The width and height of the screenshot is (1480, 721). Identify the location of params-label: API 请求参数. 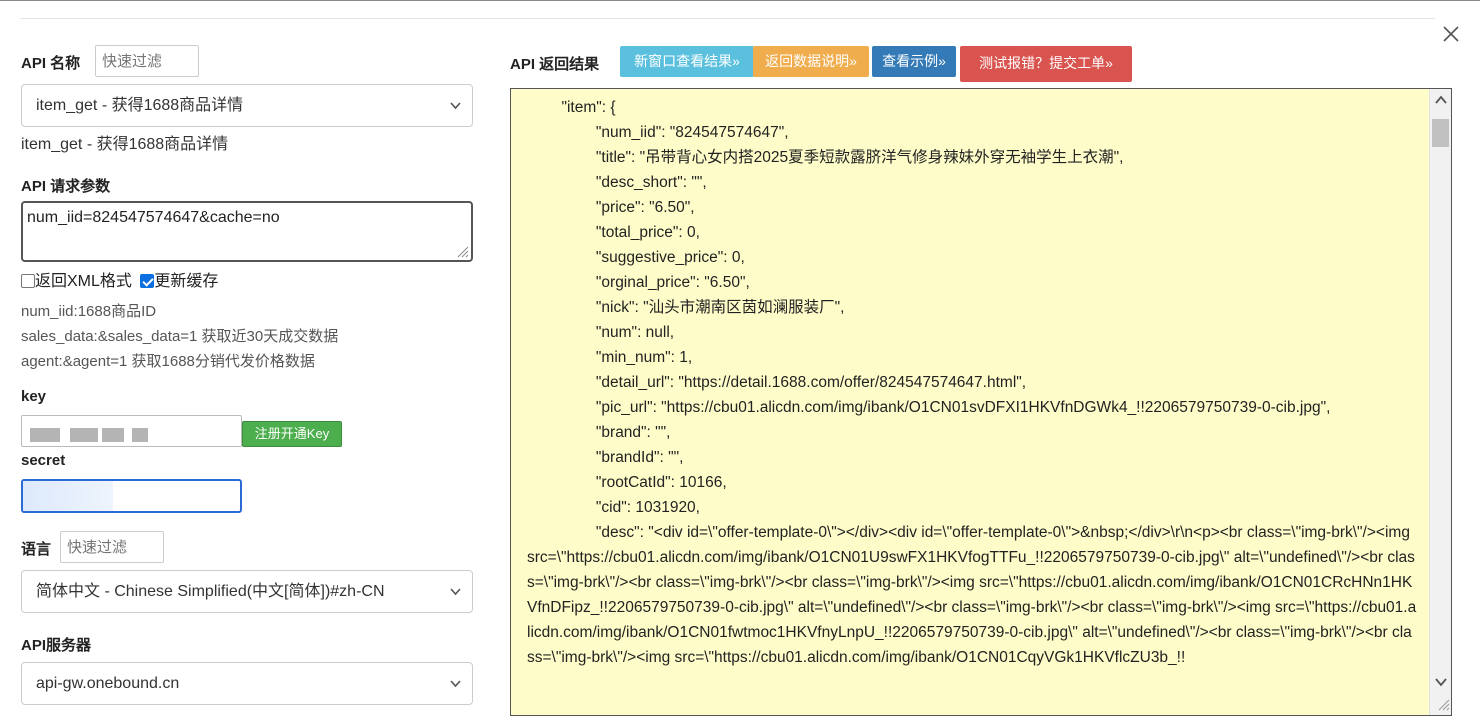
(66, 186).